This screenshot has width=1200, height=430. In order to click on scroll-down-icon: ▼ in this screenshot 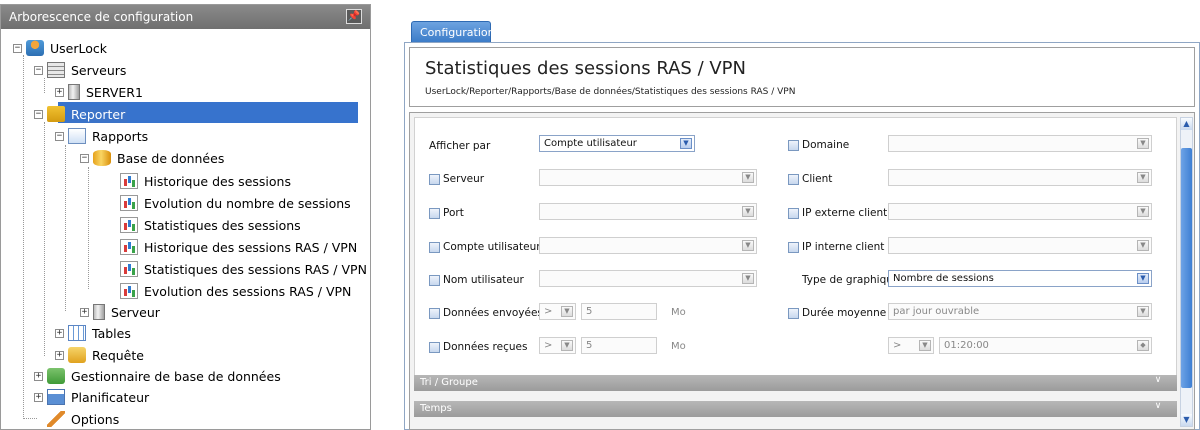, I will do `click(1186, 420)`.